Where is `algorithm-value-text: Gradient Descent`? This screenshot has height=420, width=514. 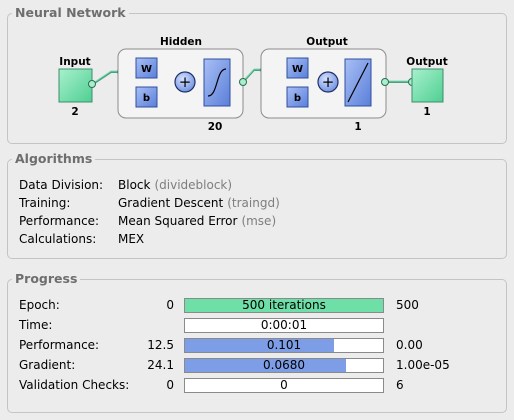
algorithm-value-text: Gradient Descent is located at coordinates (171, 203).